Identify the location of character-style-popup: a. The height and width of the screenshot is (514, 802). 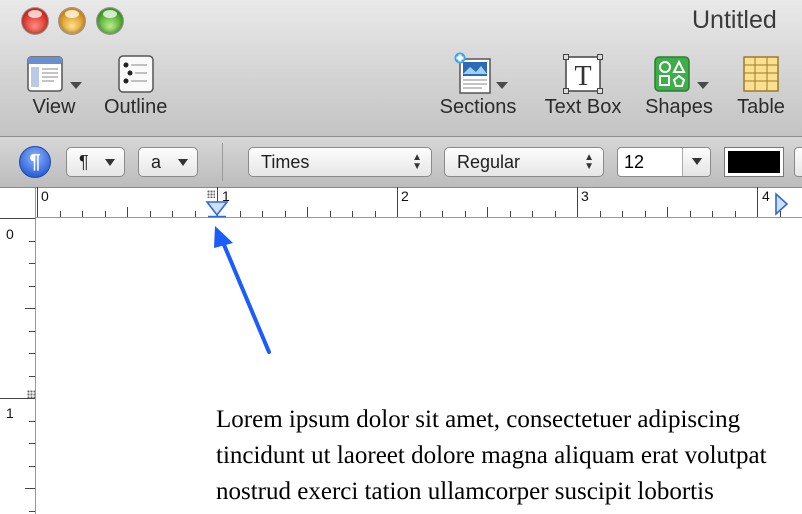
(168, 162).